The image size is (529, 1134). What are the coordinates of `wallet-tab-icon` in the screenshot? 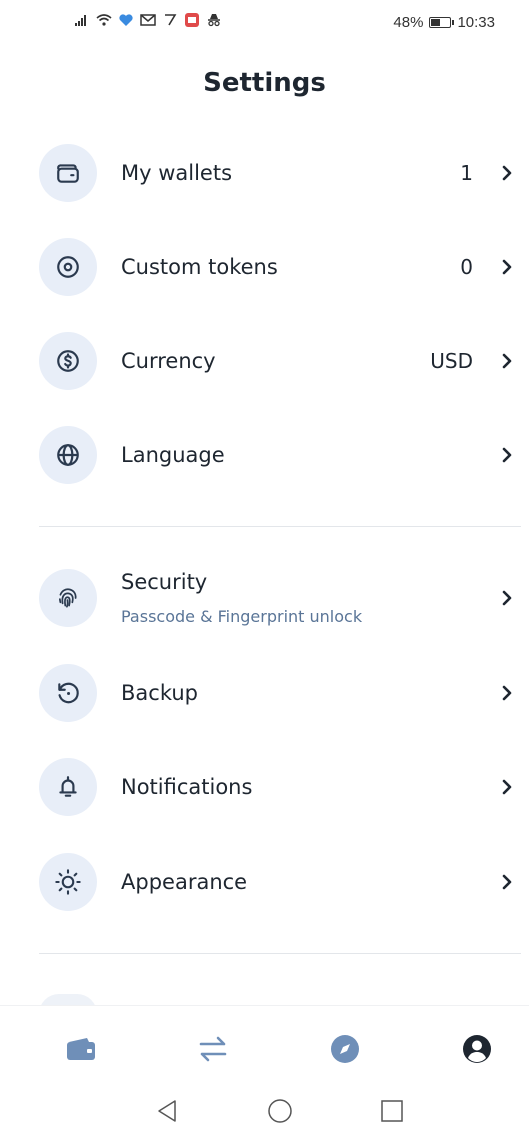 It's located at (81, 1049).